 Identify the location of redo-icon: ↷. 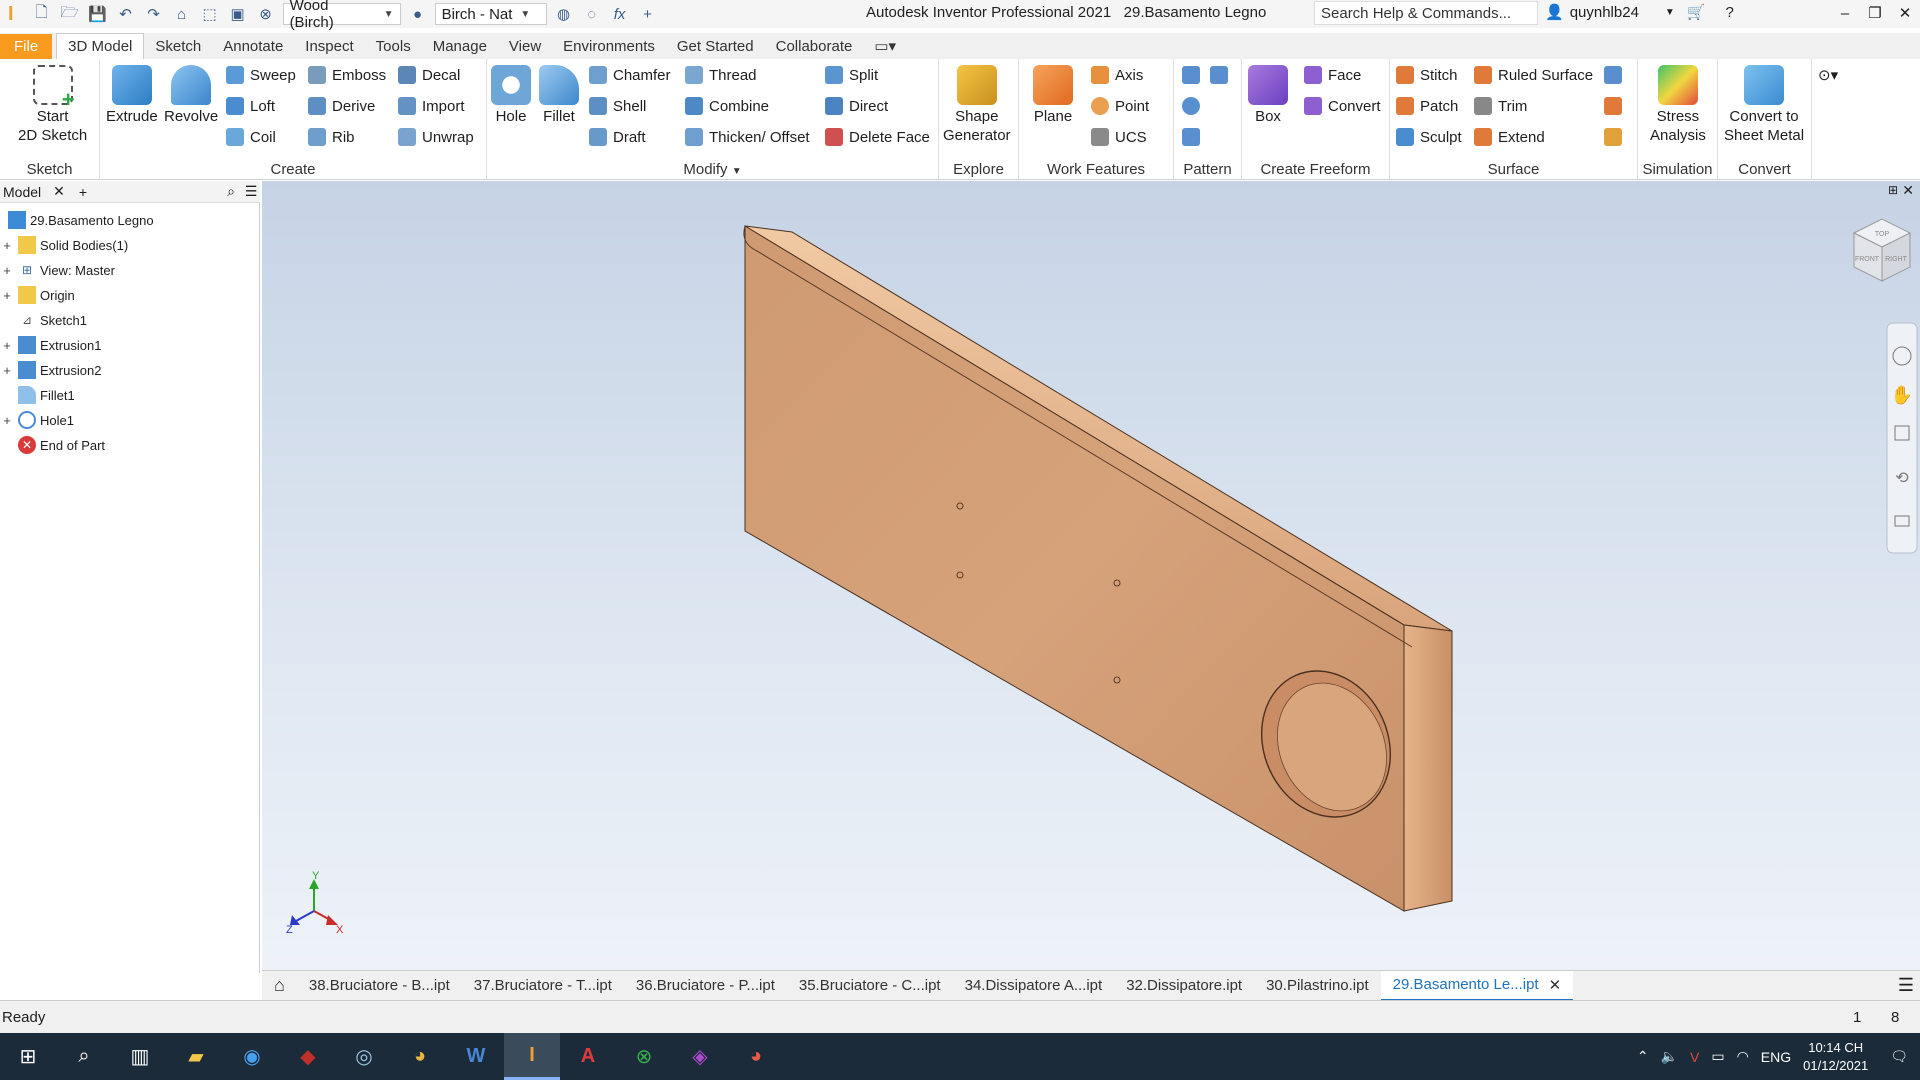
(154, 14).